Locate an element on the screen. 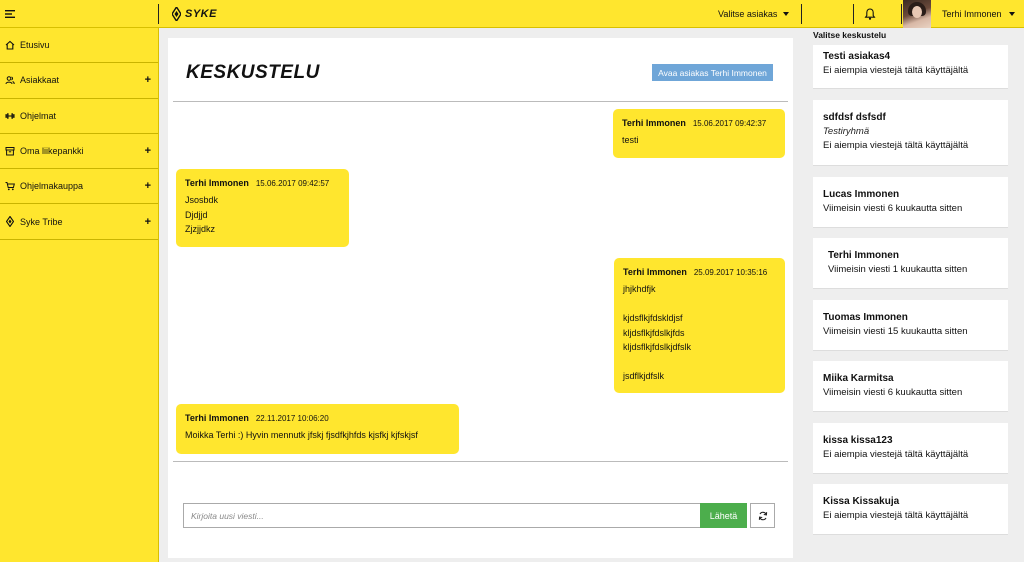 Image resolution: width=1024 pixels, height=562 pixels. customer-select-label: Valitse asiakas is located at coordinates (748, 14).